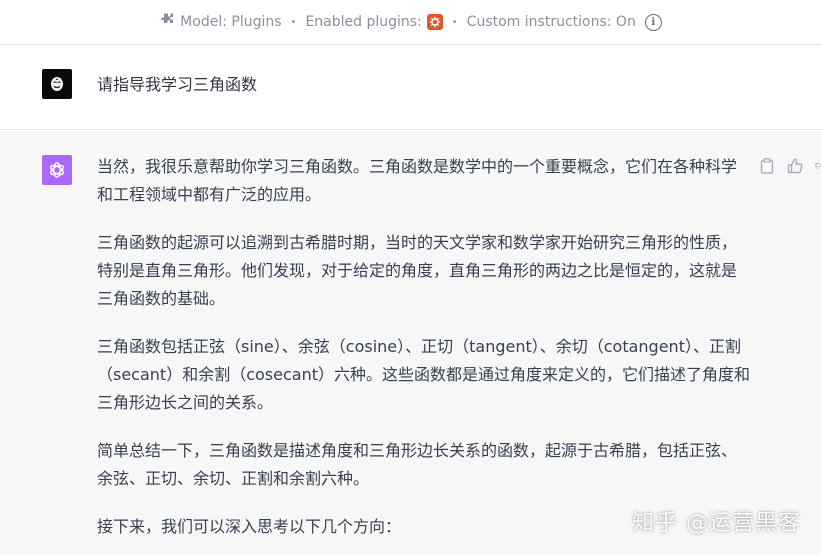 The width and height of the screenshot is (821, 555). I want to click on user-avatar, so click(57, 84).